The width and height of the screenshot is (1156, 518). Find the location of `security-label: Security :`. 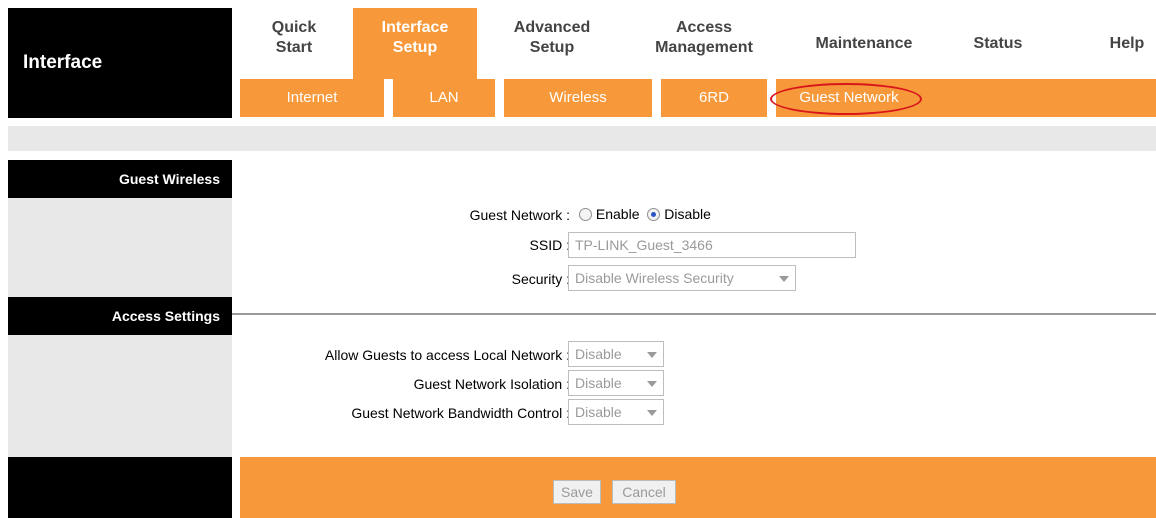

security-label: Security : is located at coordinates (540, 279).